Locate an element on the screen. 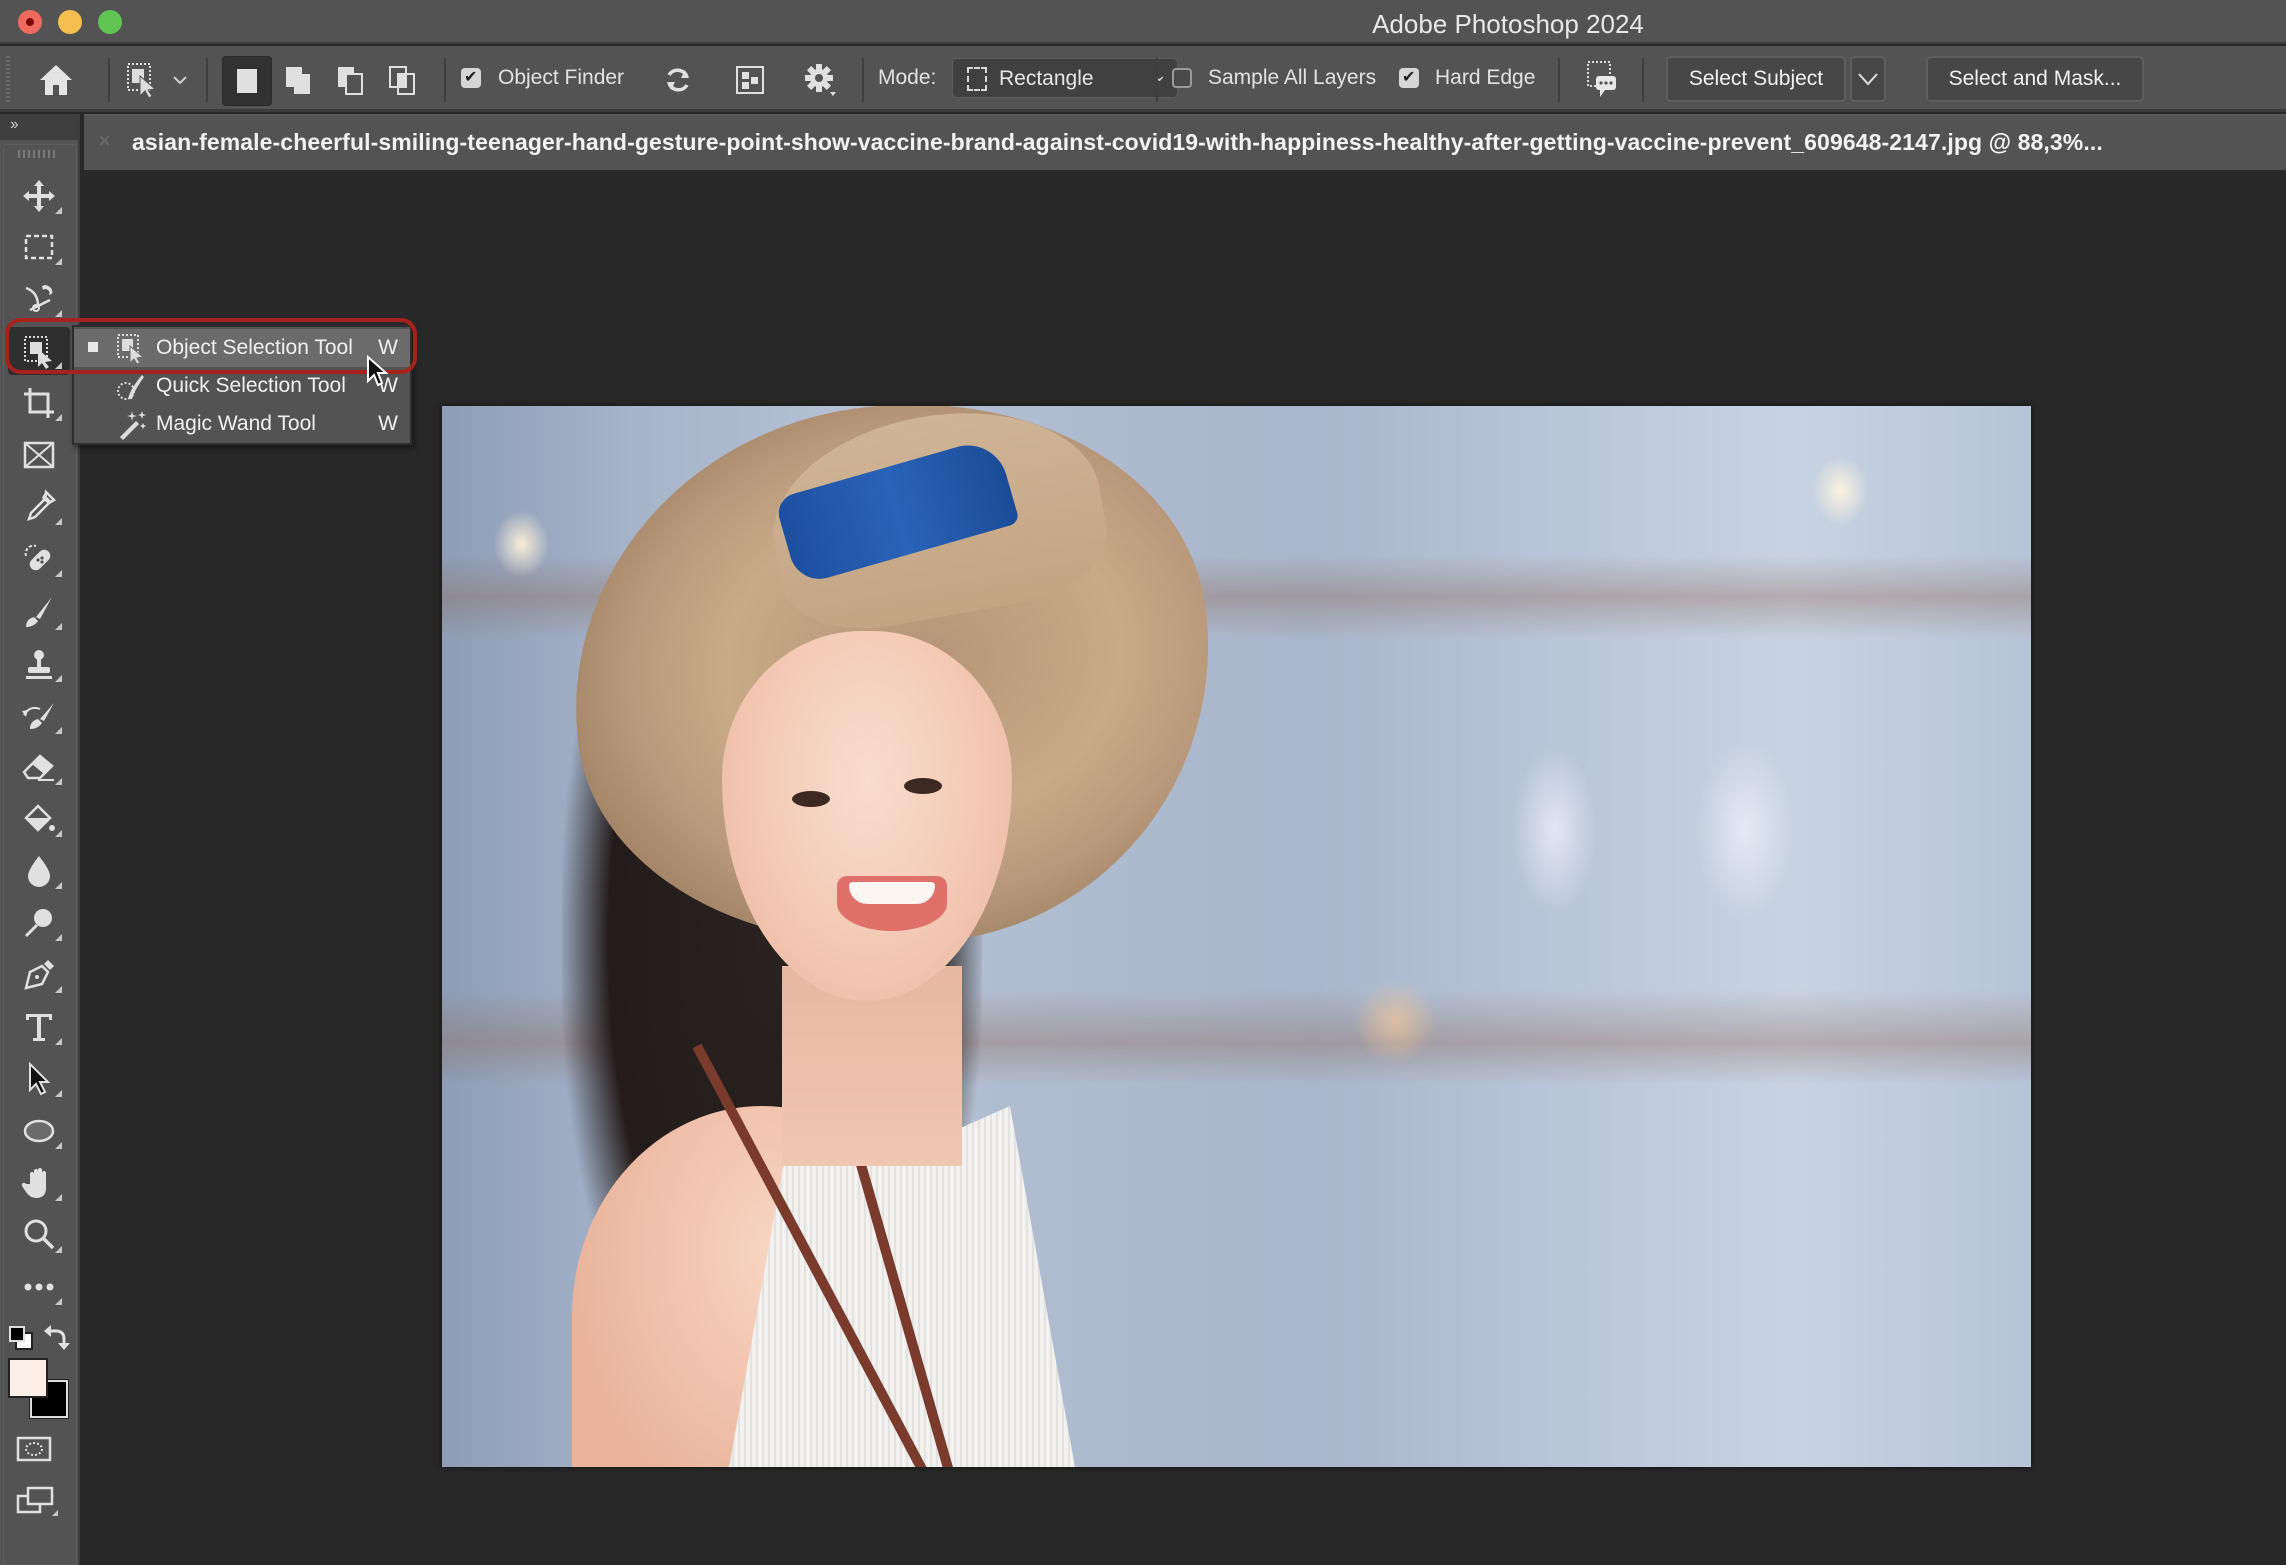  tool-object-selection-tool is located at coordinates (39, 351).